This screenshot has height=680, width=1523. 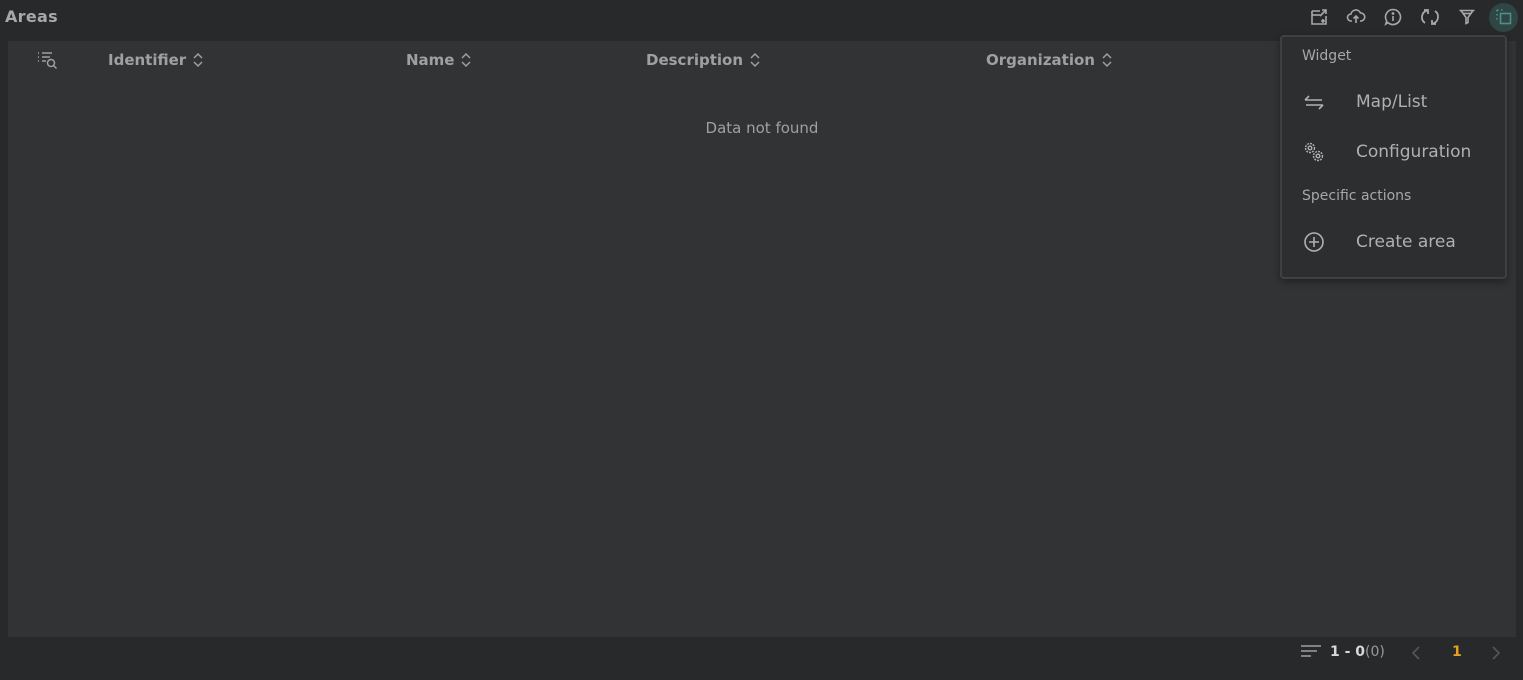 I want to click on info-button, so click(x=1392, y=17).